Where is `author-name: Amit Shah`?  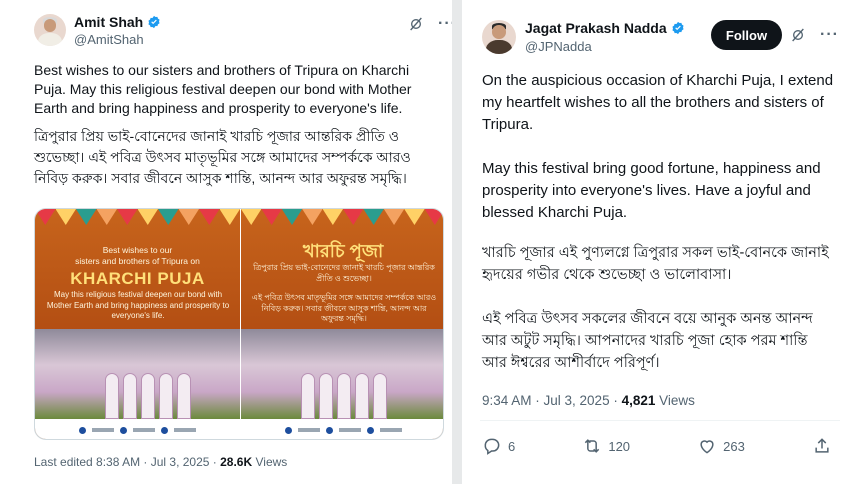
author-name: Amit Shah is located at coordinates (117, 22).